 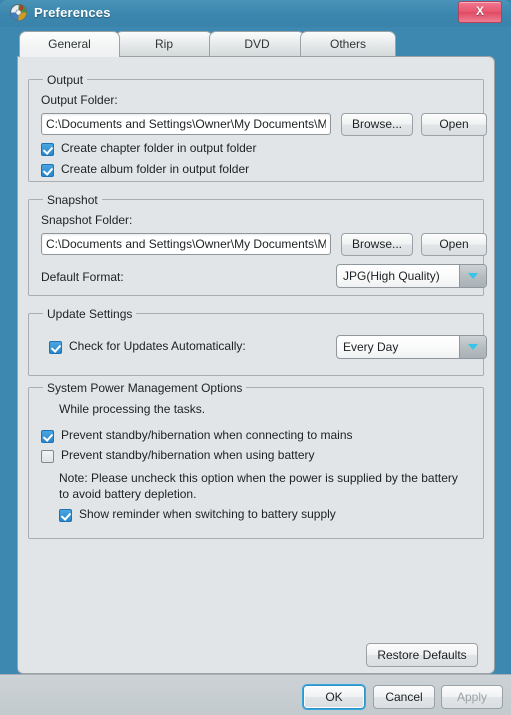 I want to click on restore-defaults-button: Restore Defaults, so click(x=422, y=655).